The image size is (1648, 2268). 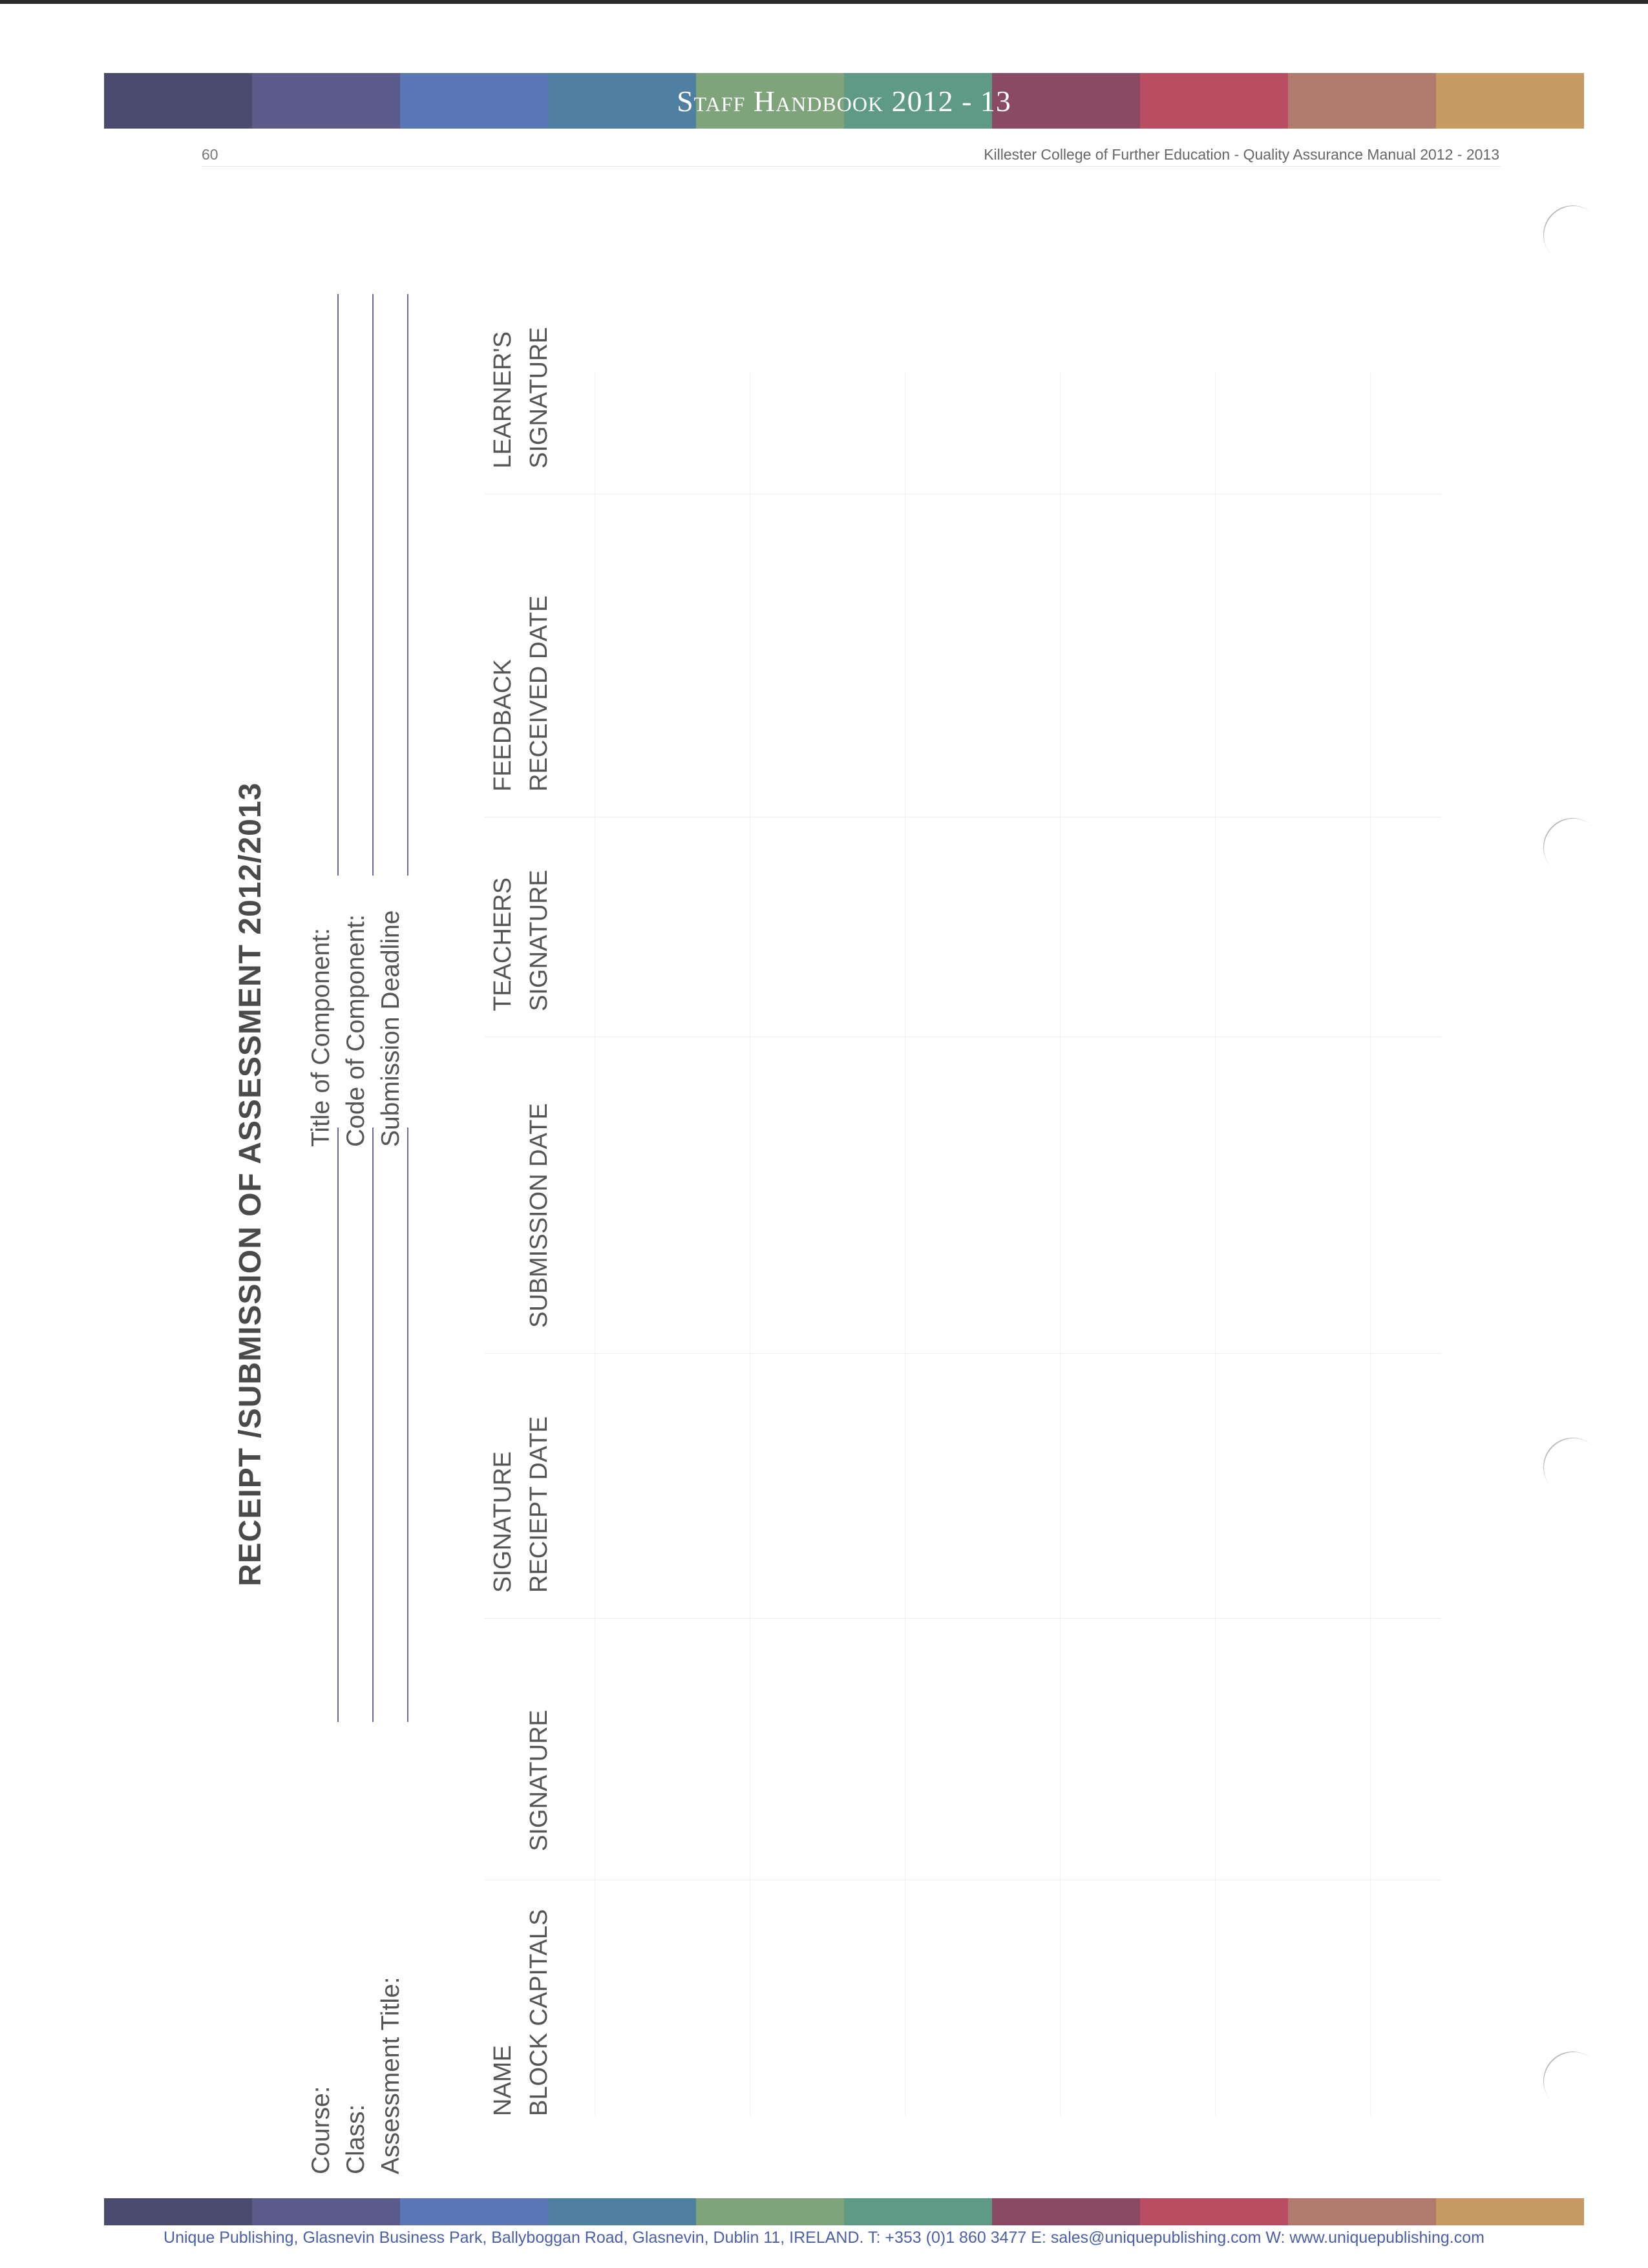 I want to click on column-header-line1: TEACHERS, so click(x=502, y=944).